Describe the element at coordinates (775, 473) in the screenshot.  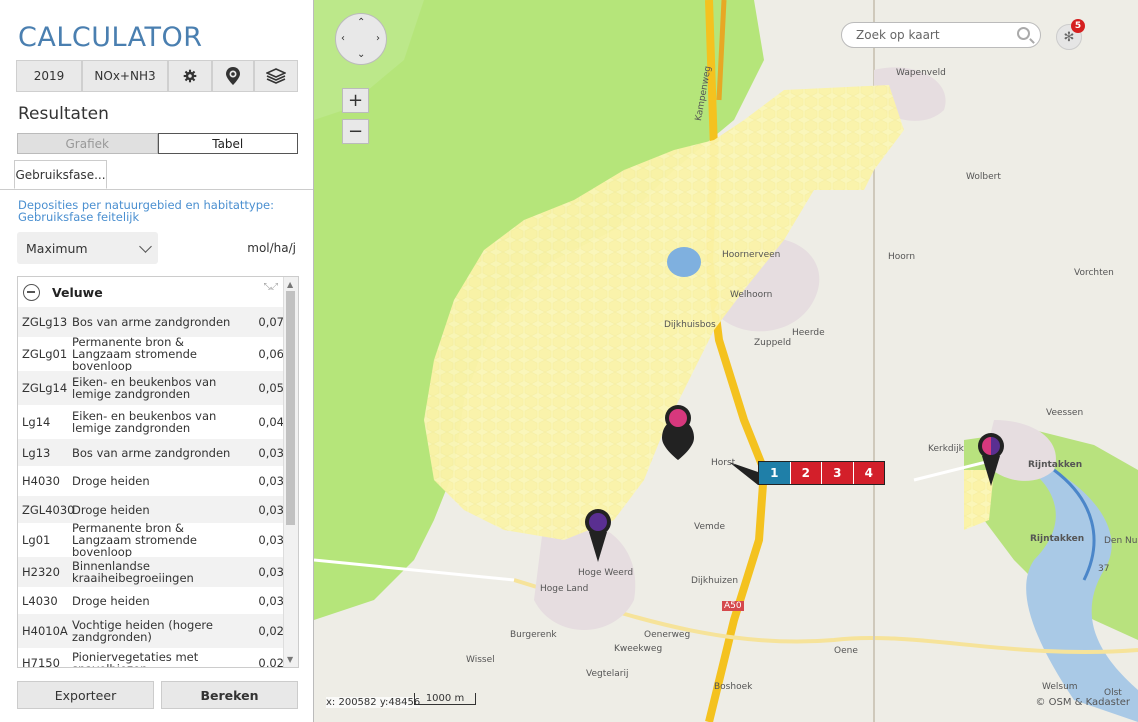
I see `phase-1: 1` at that location.